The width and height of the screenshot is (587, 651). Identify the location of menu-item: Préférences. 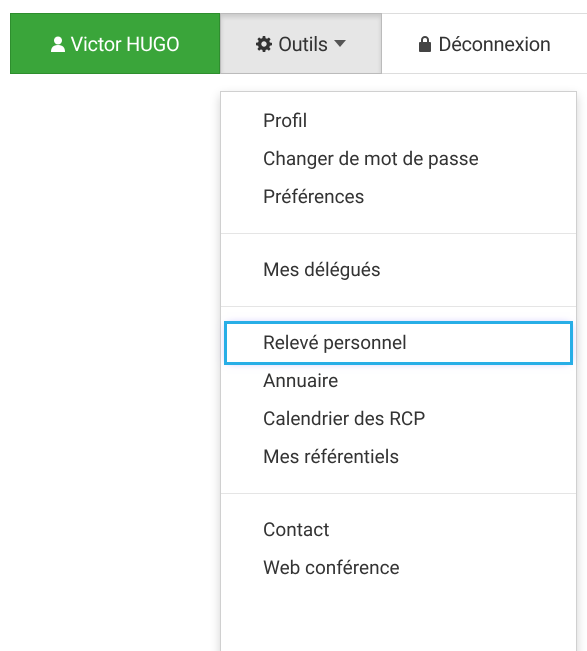
(398, 197).